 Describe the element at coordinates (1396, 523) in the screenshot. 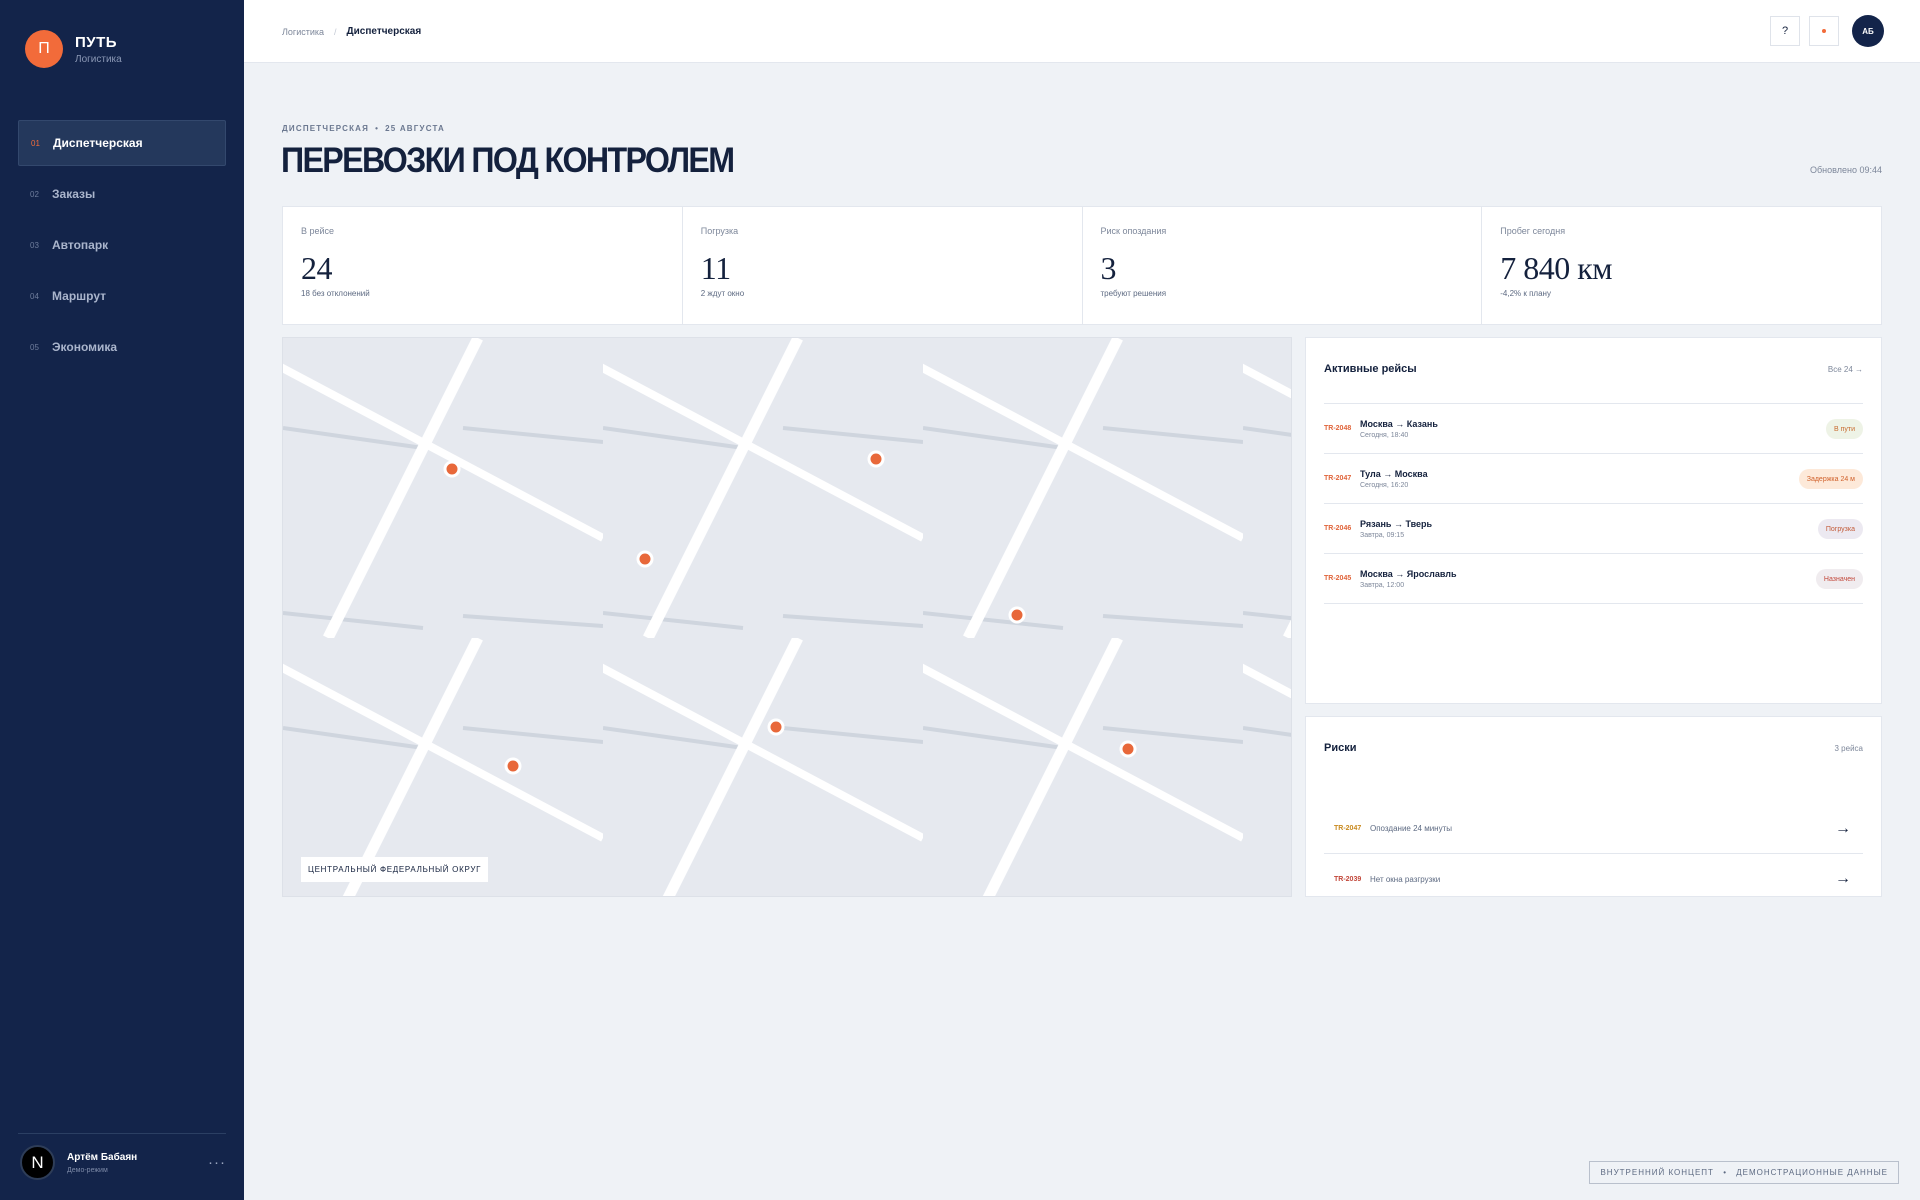

I see `trip-route: Рязань → Тверь` at that location.